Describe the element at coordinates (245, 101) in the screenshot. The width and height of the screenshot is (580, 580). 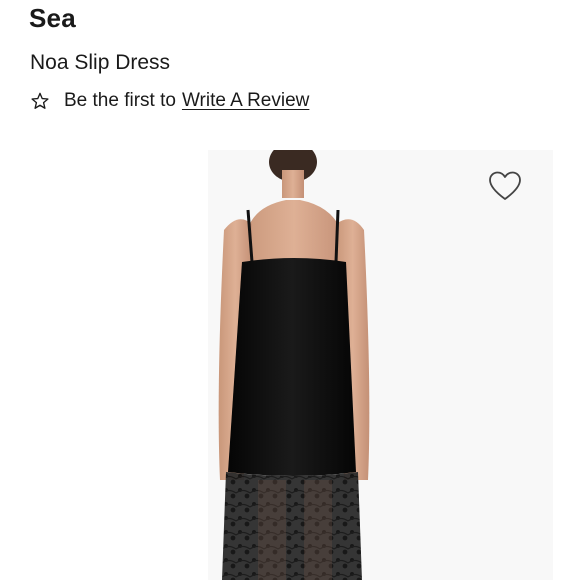
I see `write-review-link: Write A Review` at that location.